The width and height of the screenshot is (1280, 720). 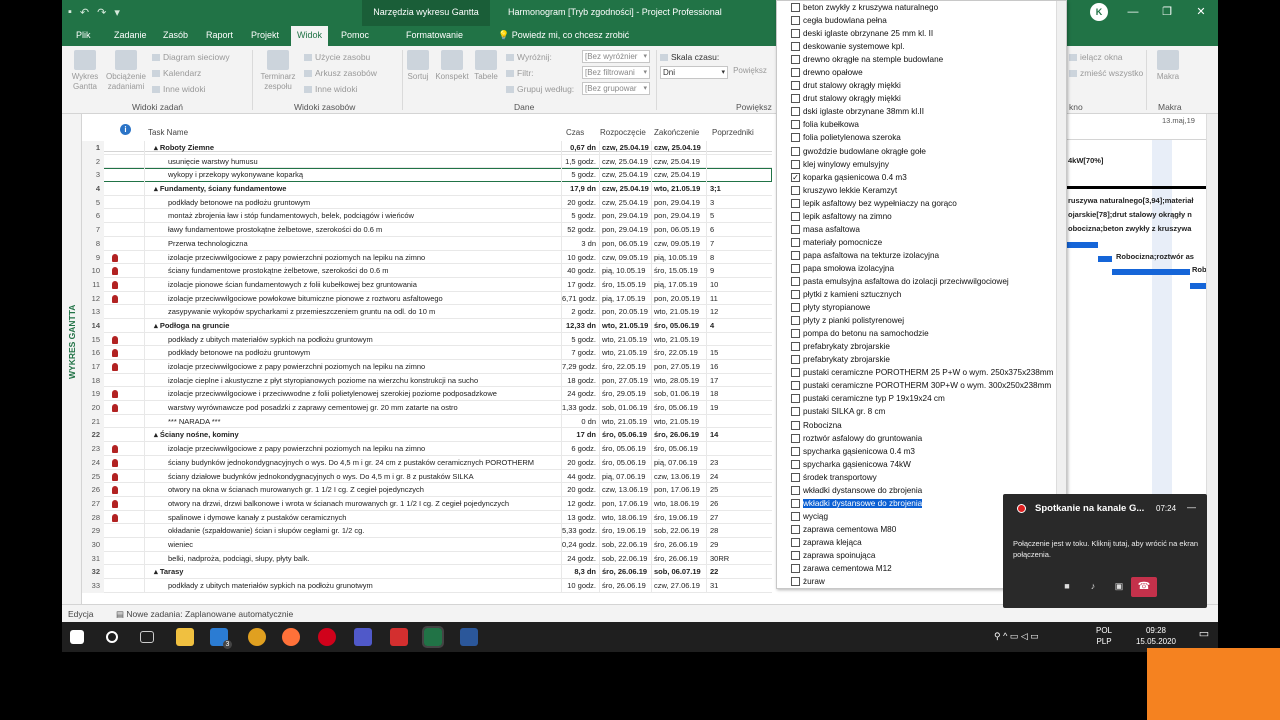 What do you see at coordinates (740, 244) in the screenshot?
I see `predecessors-cell: 7` at bounding box center [740, 244].